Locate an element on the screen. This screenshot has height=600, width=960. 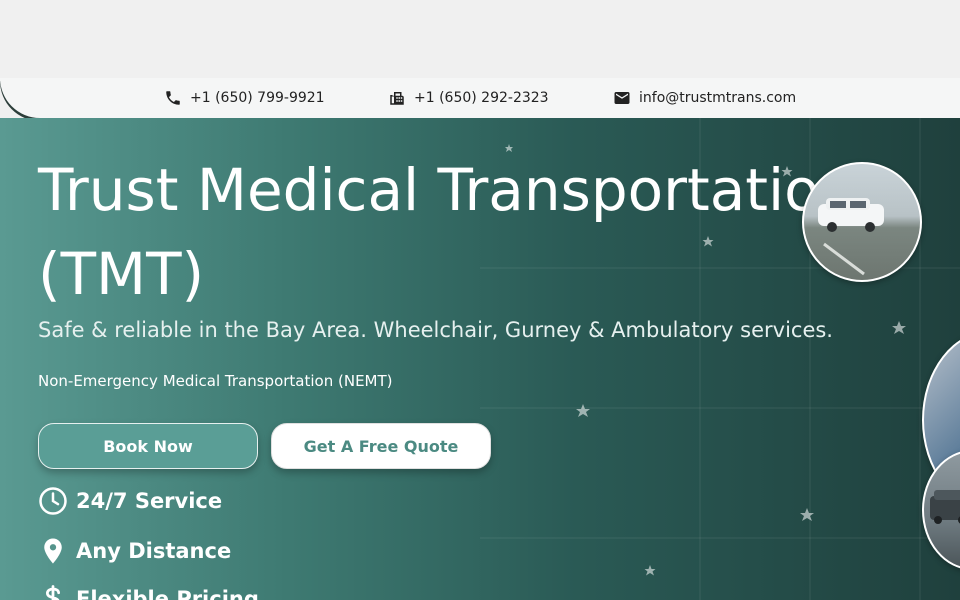
van-photo is located at coordinates (862, 222).